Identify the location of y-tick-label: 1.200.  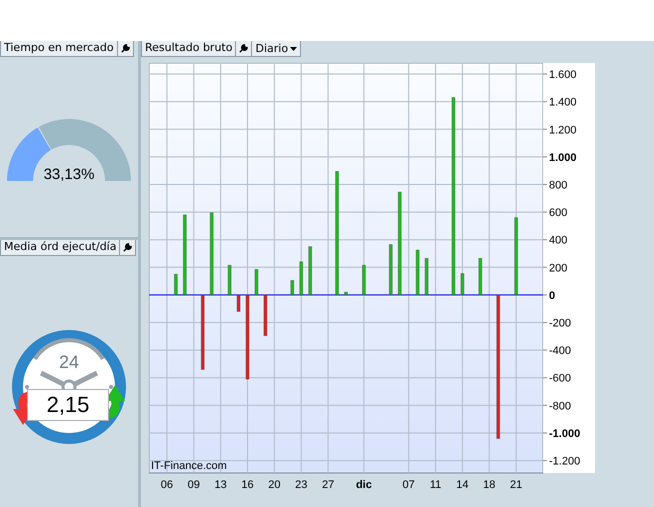
(563, 130).